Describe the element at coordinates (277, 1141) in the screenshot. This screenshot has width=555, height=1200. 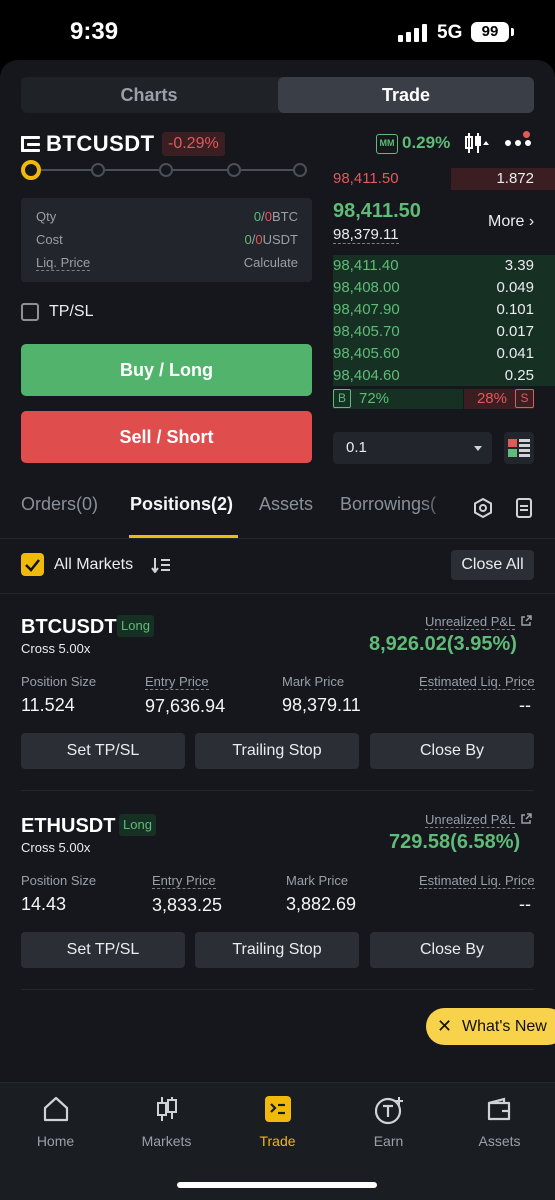
I see `nav-label: Trade` at that location.